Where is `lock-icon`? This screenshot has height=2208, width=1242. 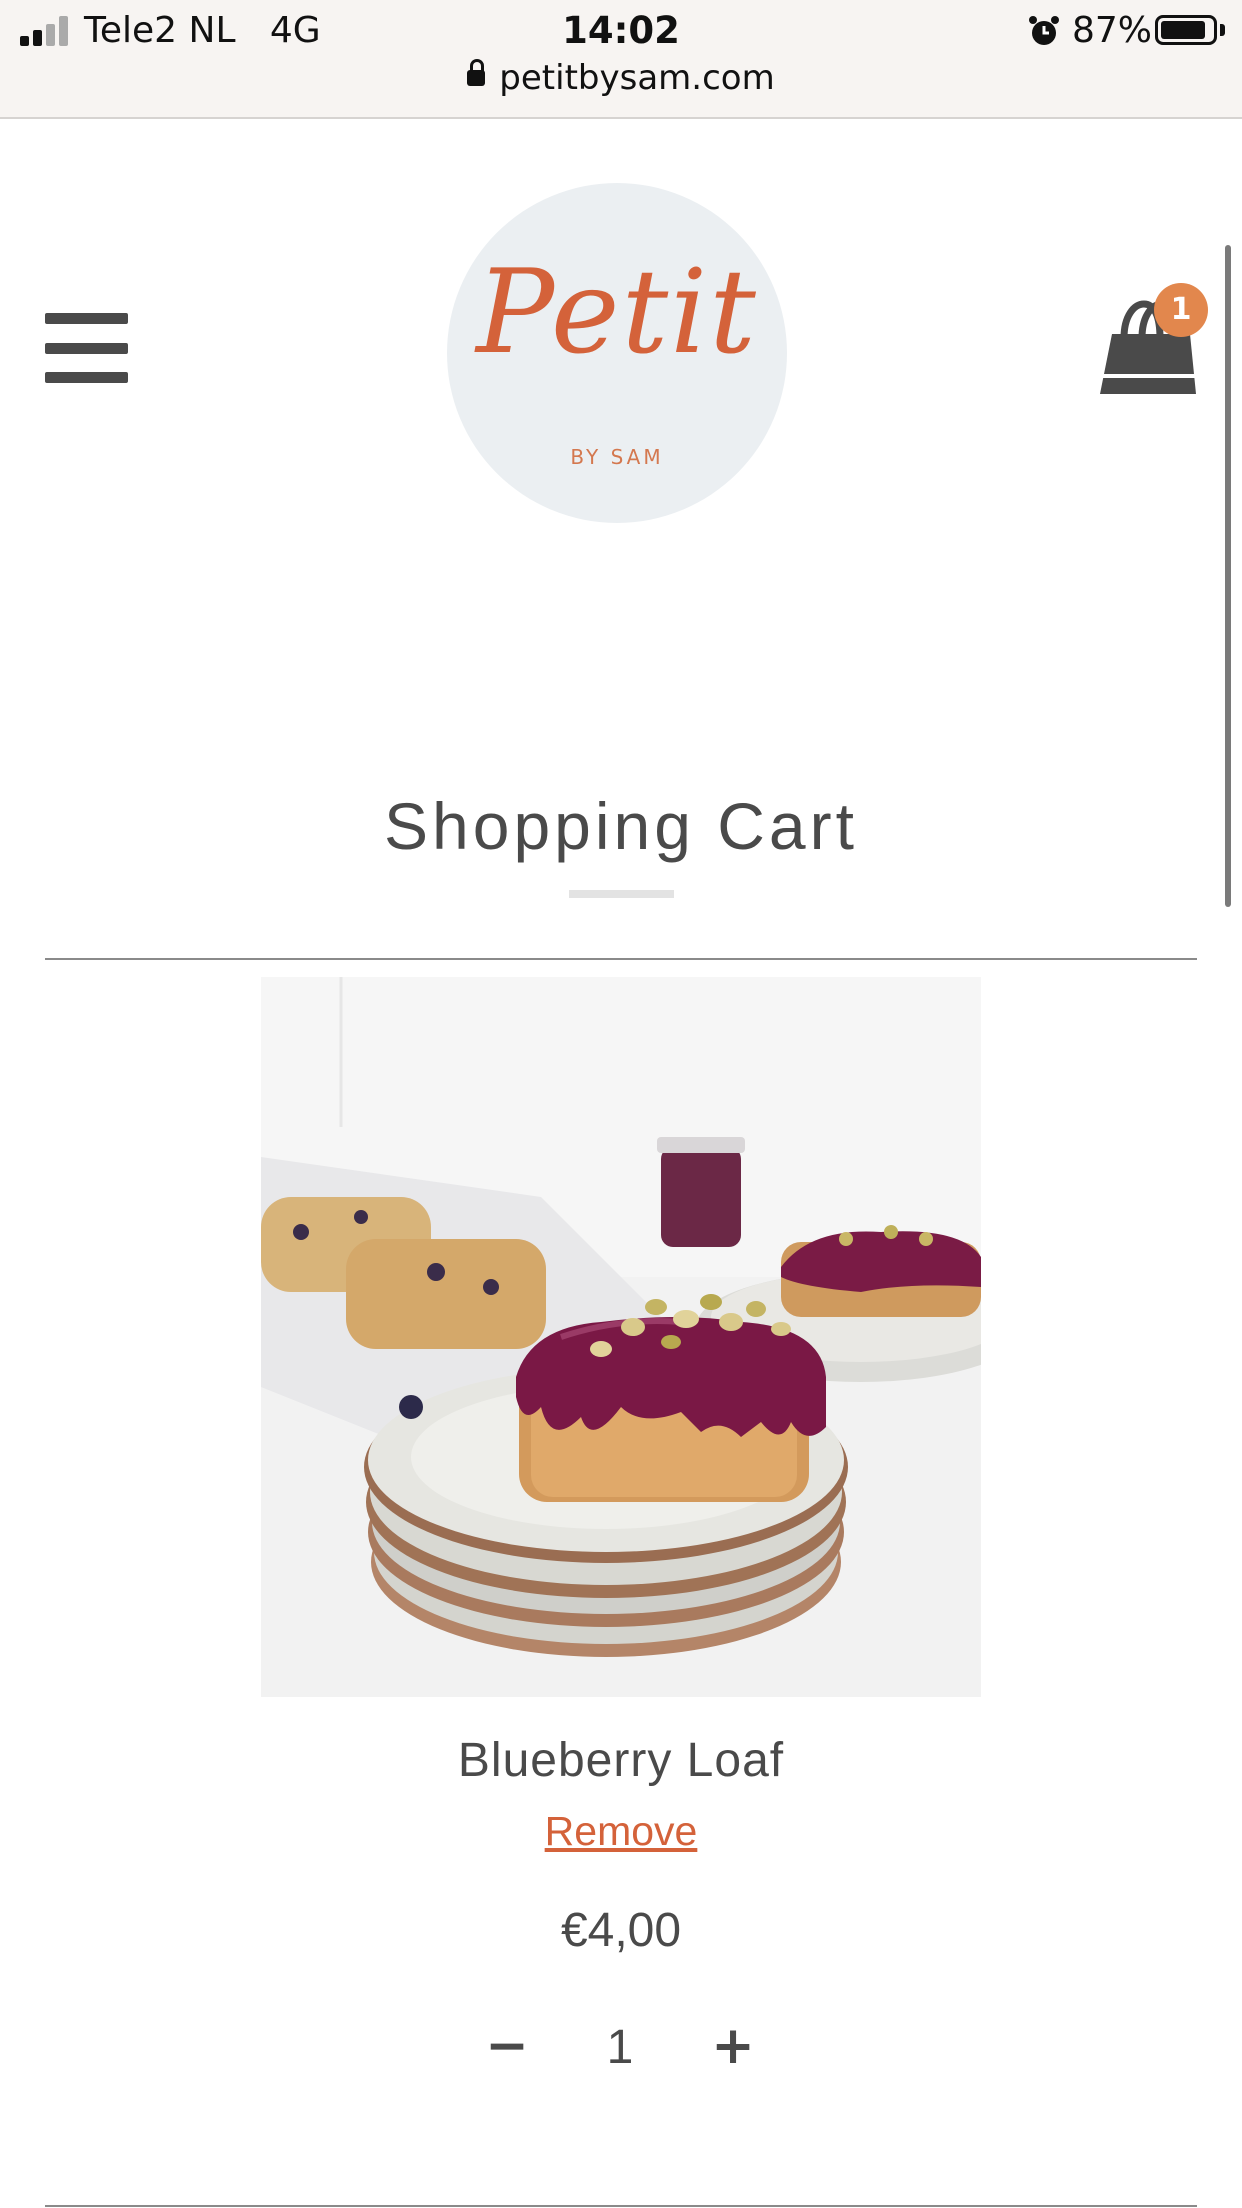
lock-icon is located at coordinates (476, 72).